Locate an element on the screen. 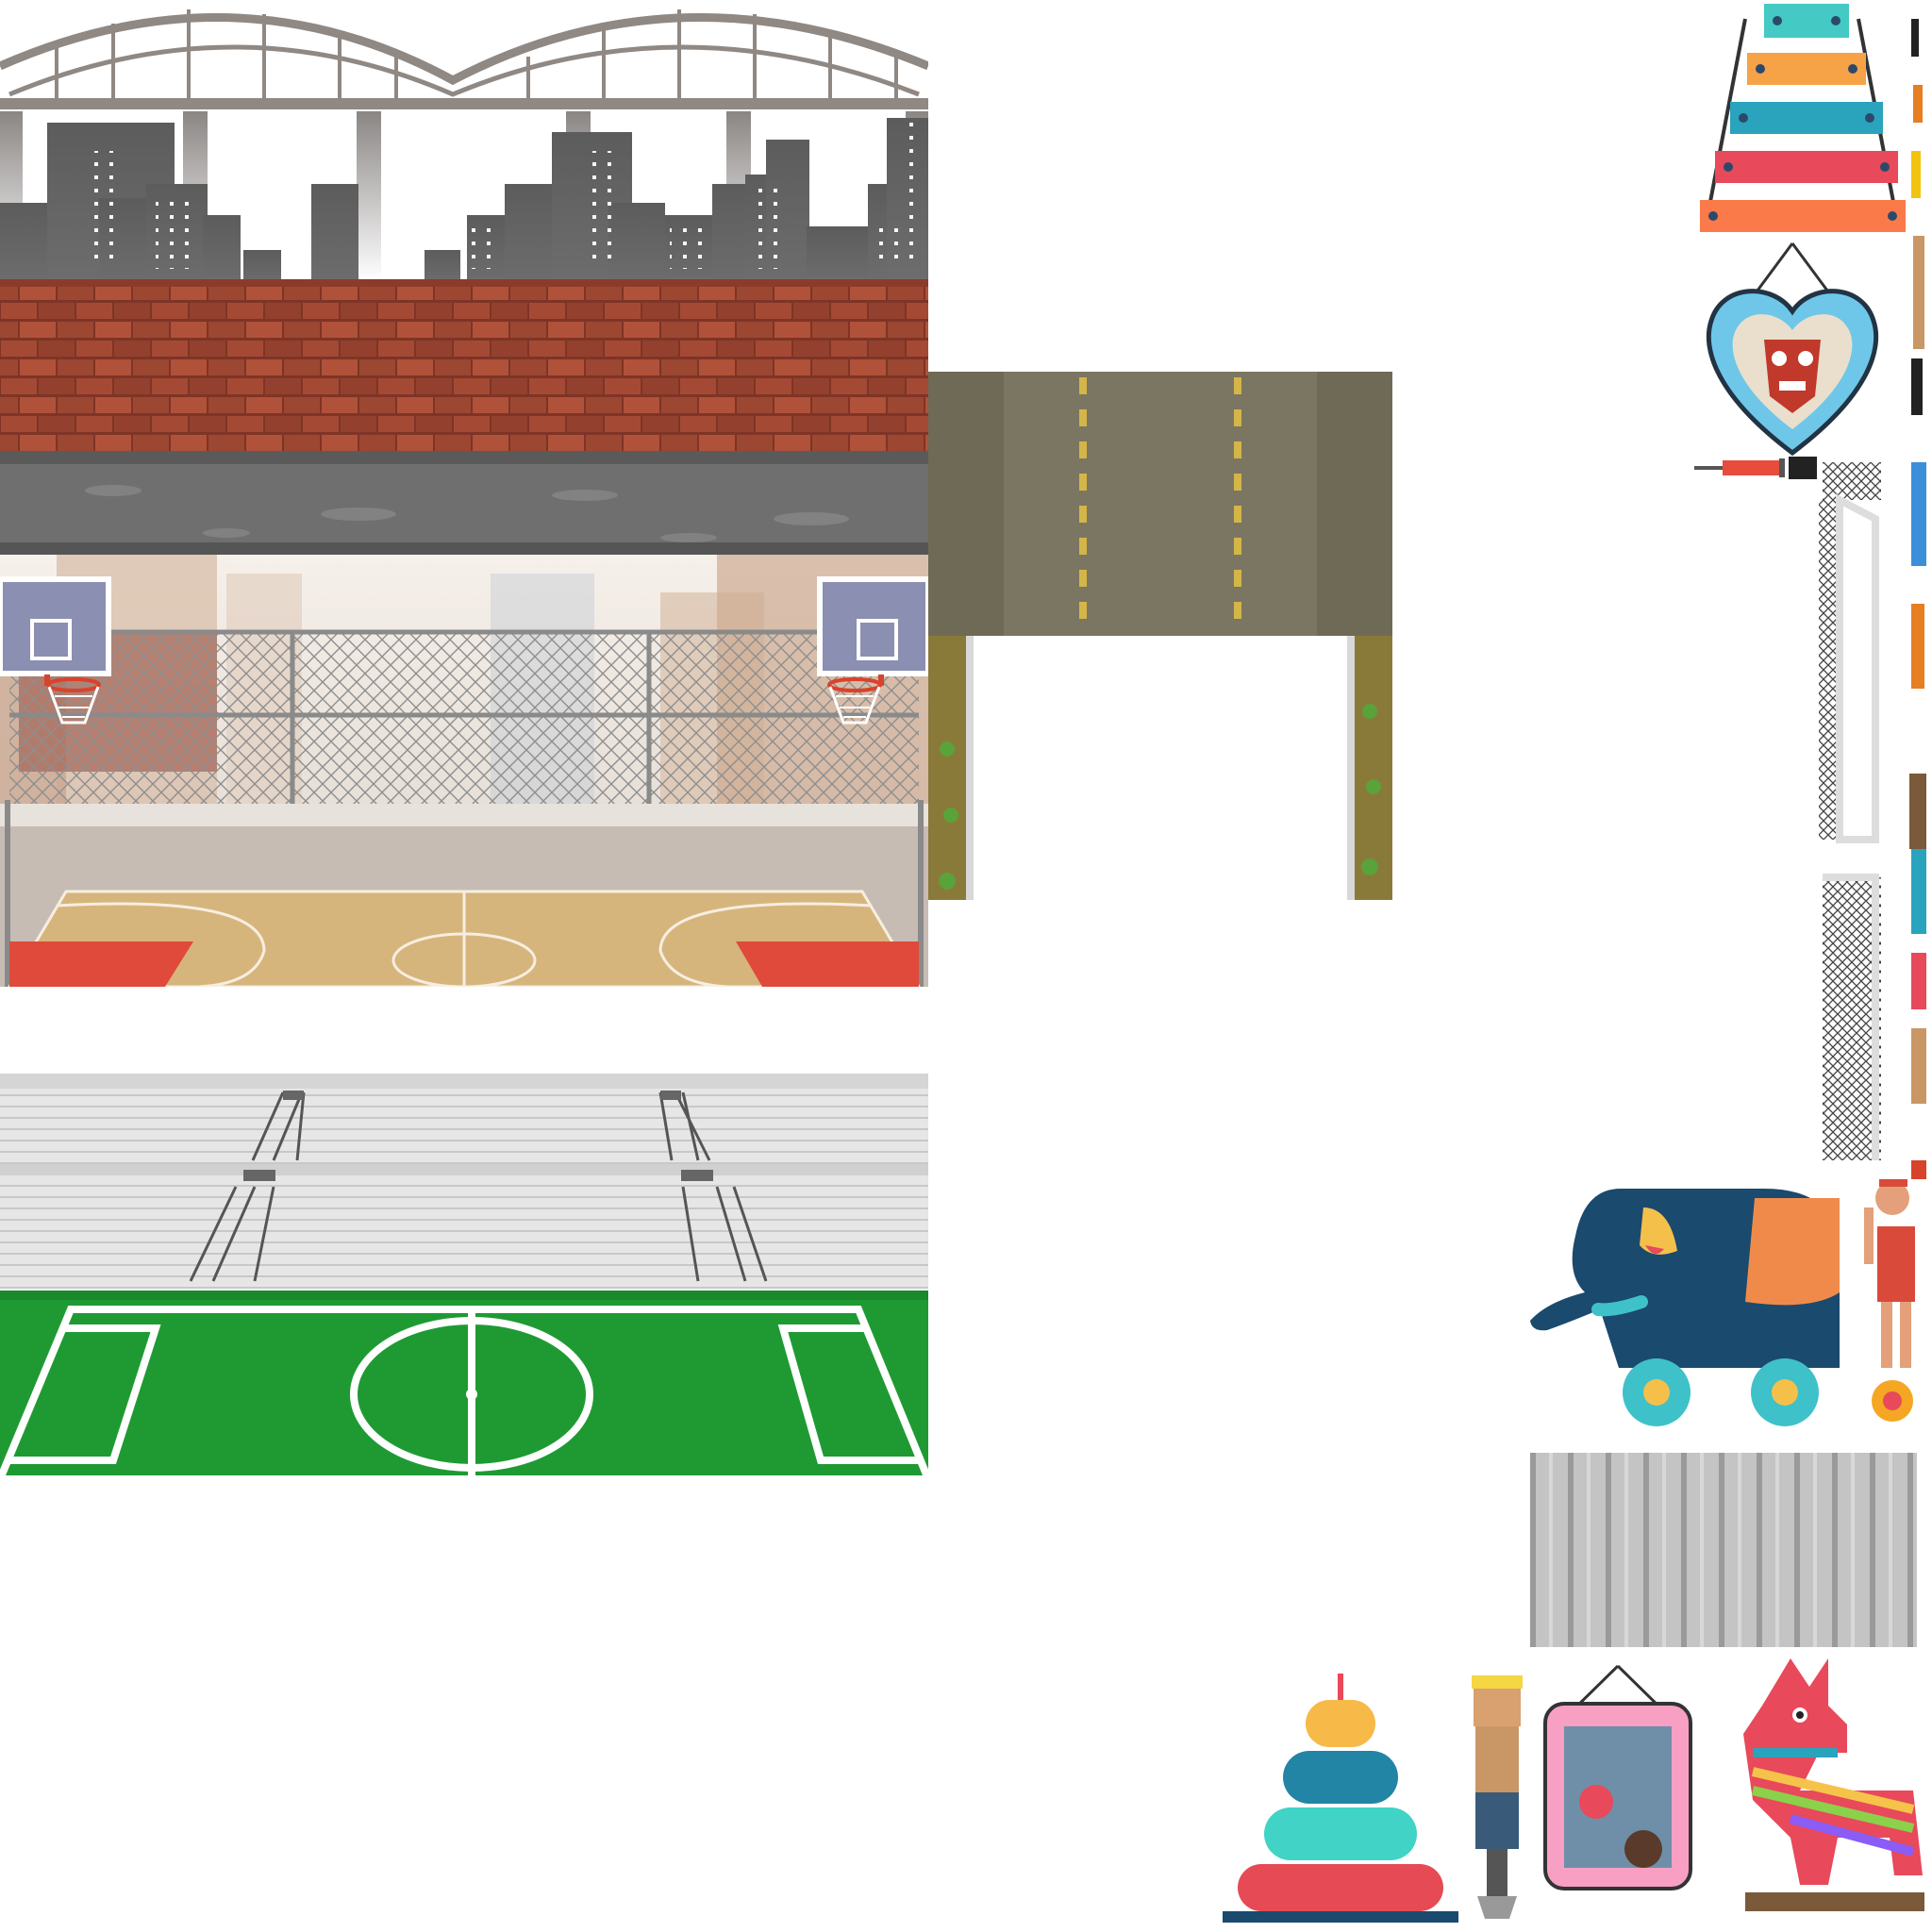 The width and height of the screenshot is (1932, 1932). goal-net-icon is located at coordinates (1850, 811).